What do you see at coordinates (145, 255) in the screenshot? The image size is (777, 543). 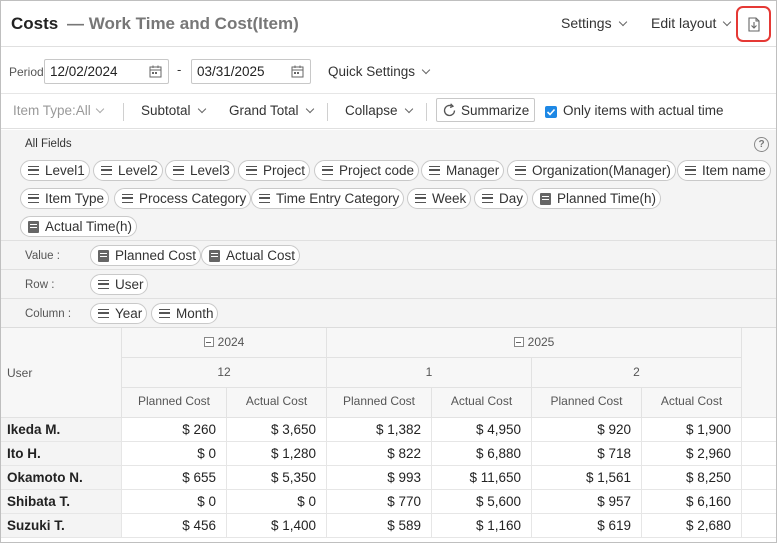 I see `value-chip-planned-cost: Planned Cost` at bounding box center [145, 255].